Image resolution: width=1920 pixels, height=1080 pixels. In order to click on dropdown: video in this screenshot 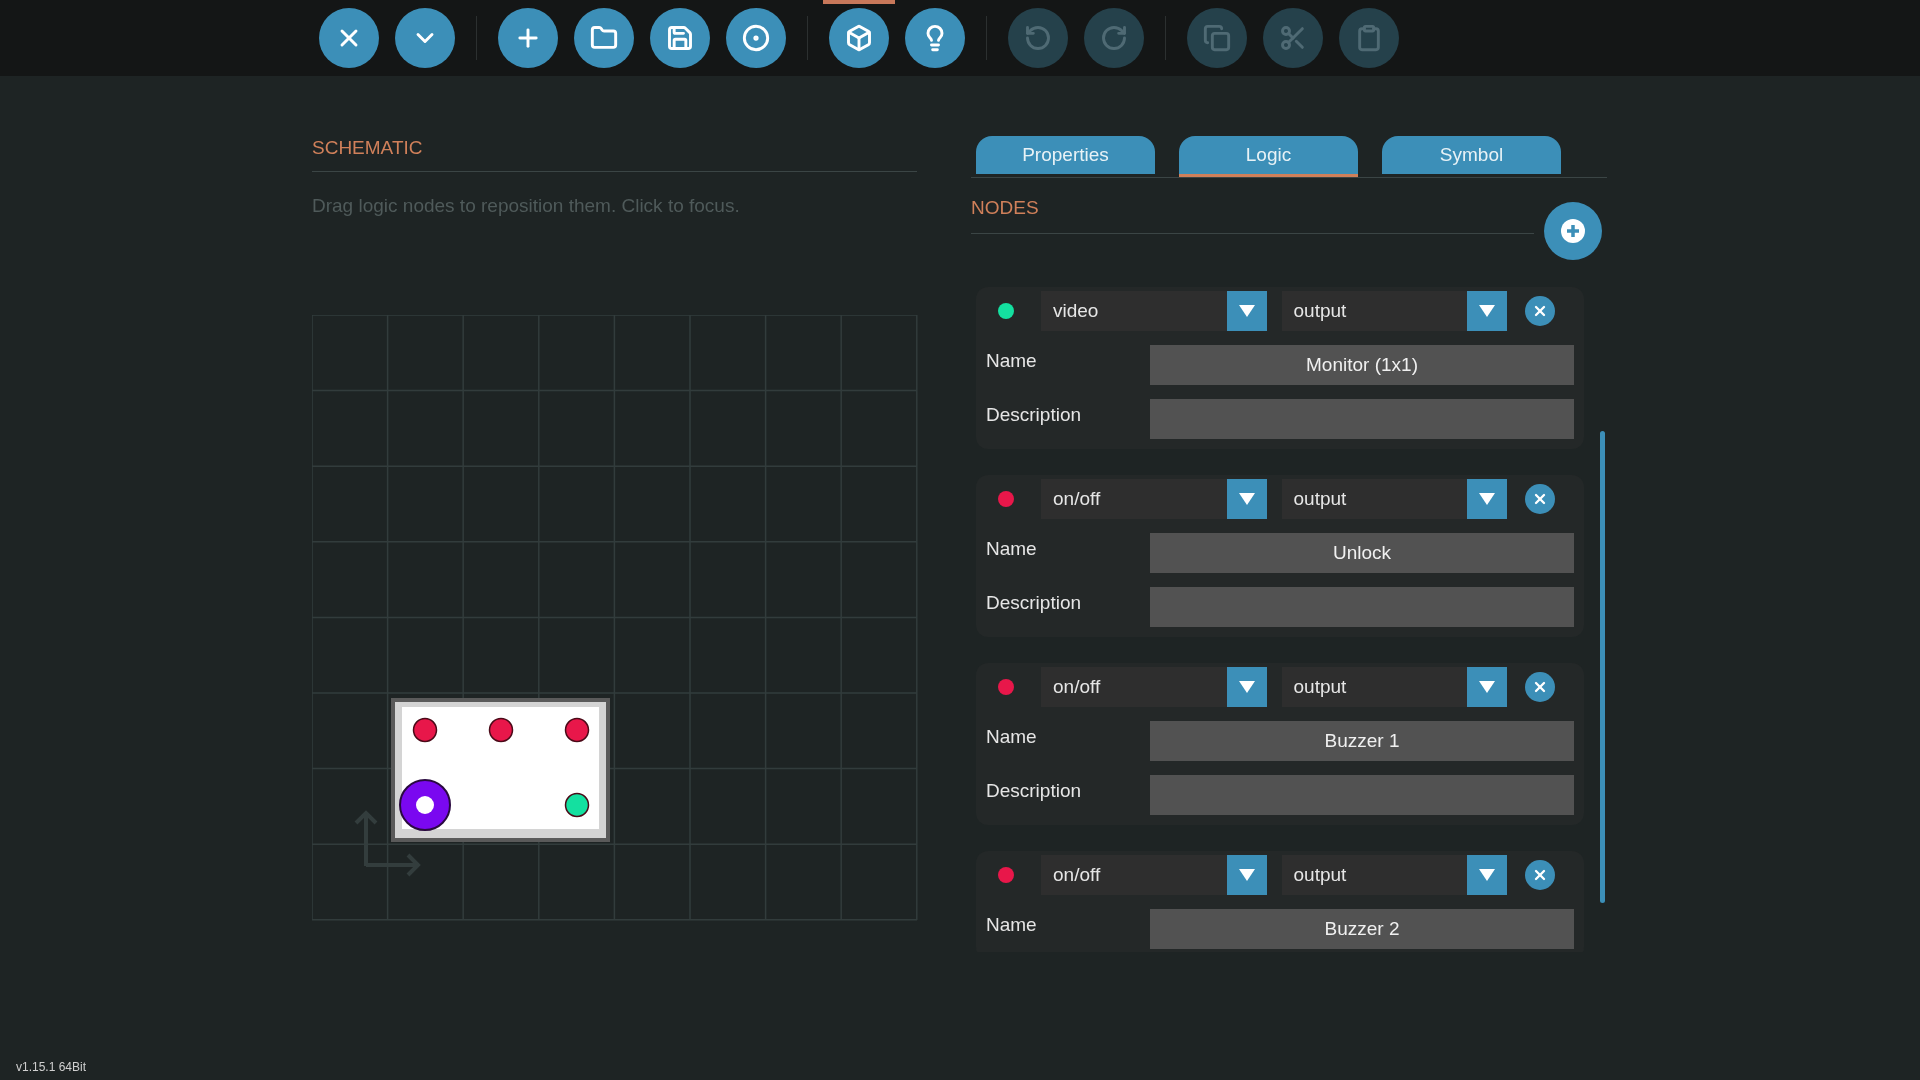, I will do `click(1154, 311)`.